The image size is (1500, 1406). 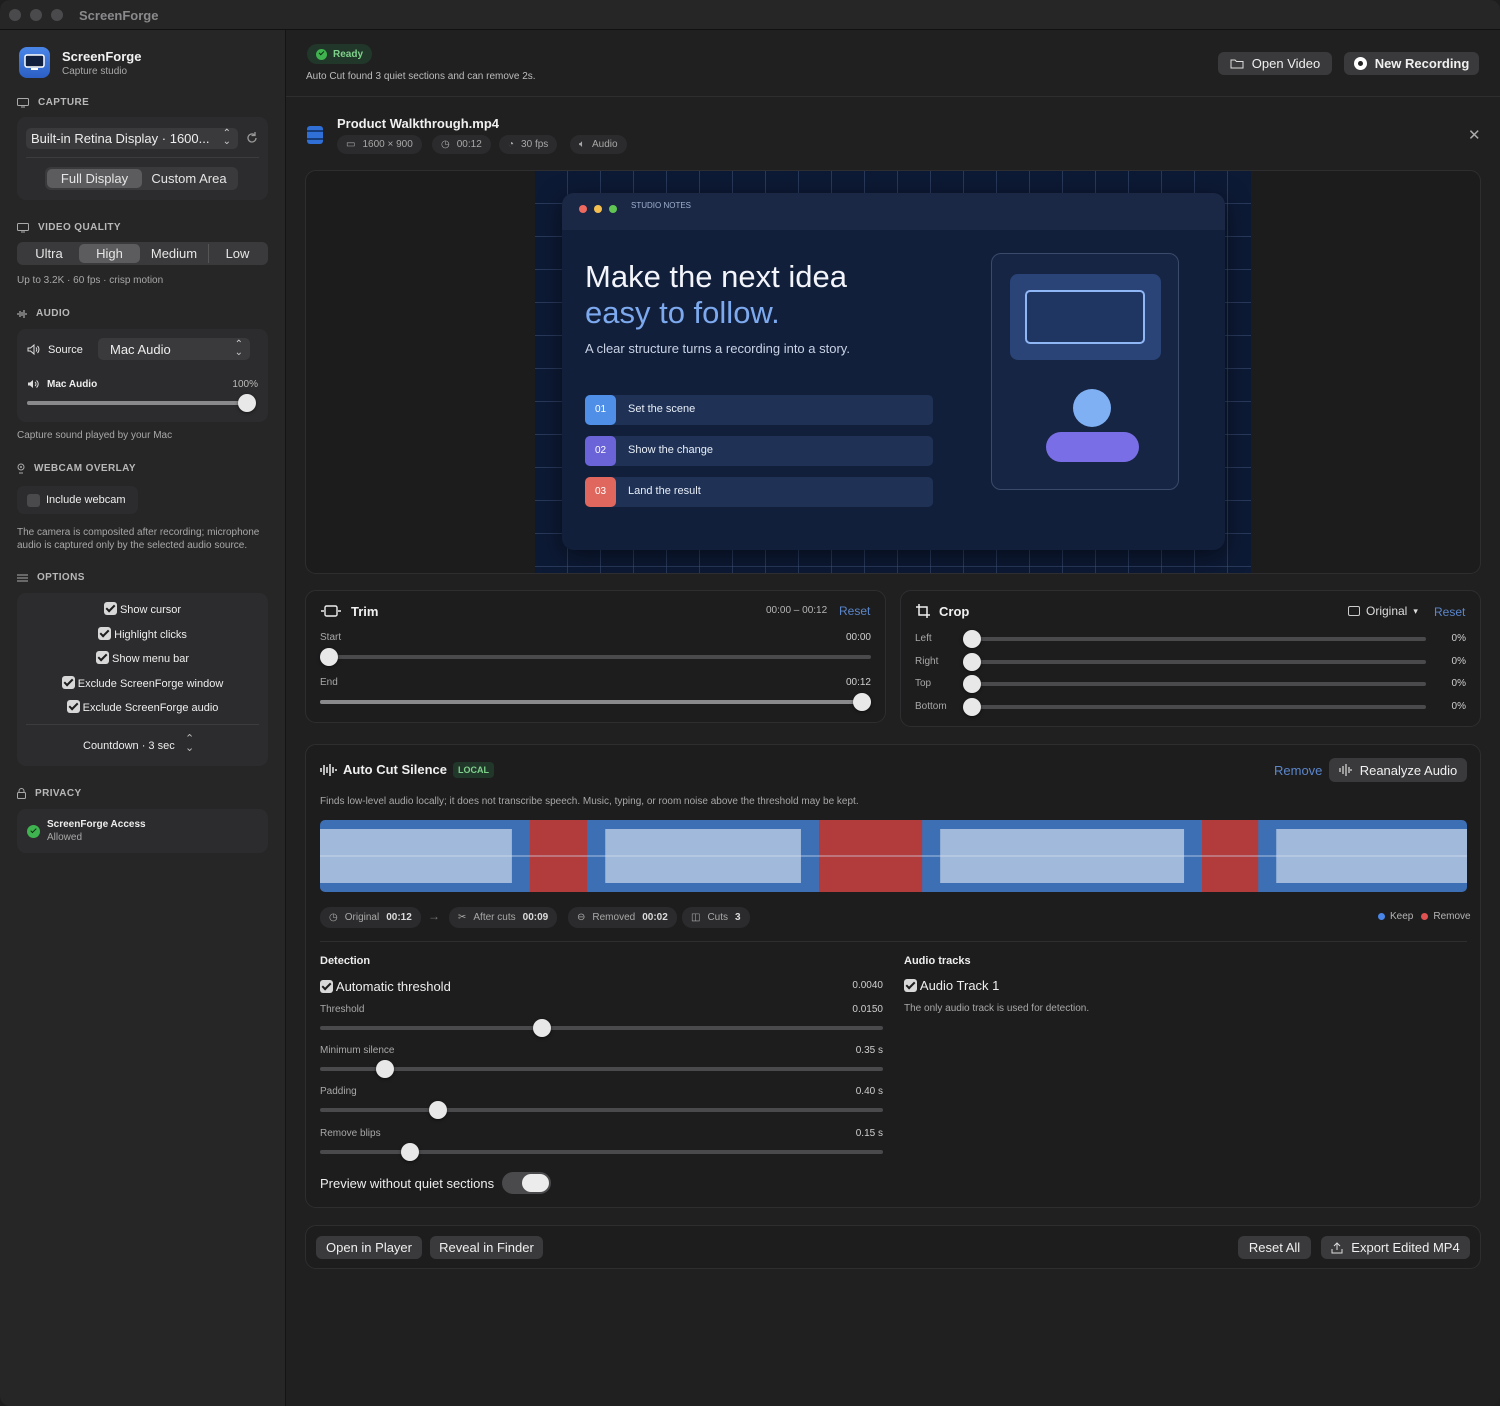 What do you see at coordinates (57, 15) in the screenshot?
I see `zoom-window-button` at bounding box center [57, 15].